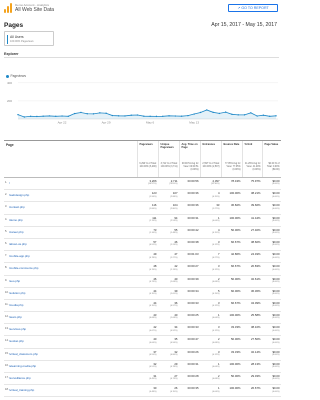 This screenshot has width=320, height=400. What do you see at coordinates (18, 76) in the screenshot?
I see `legend-label: Pageviews` at bounding box center [18, 76].